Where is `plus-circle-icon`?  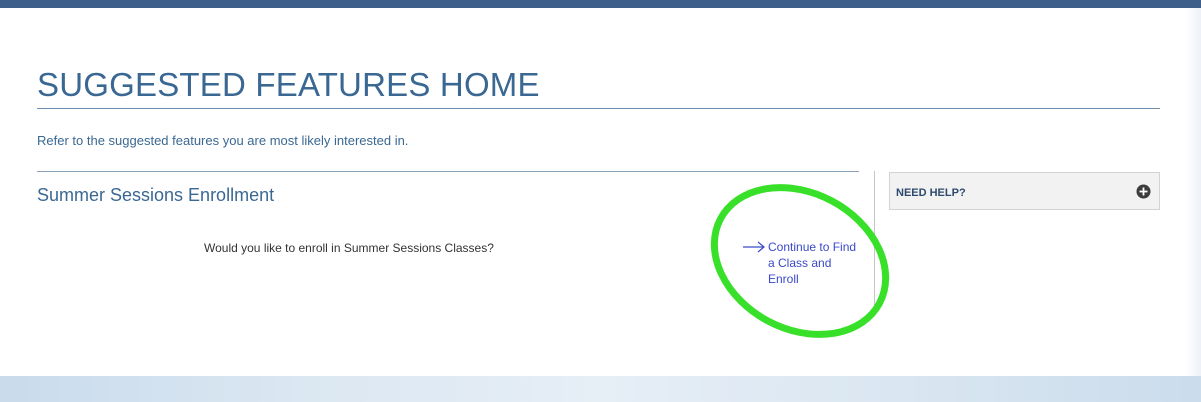
plus-circle-icon is located at coordinates (1143, 191).